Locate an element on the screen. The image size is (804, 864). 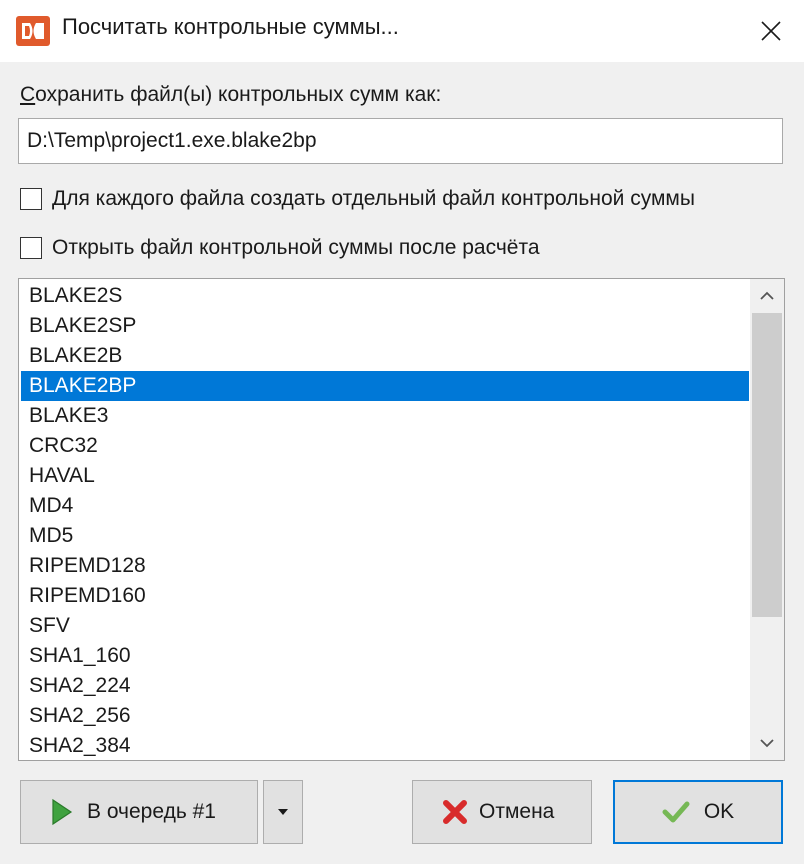
list-item: SHA2_384 is located at coordinates (385, 745).